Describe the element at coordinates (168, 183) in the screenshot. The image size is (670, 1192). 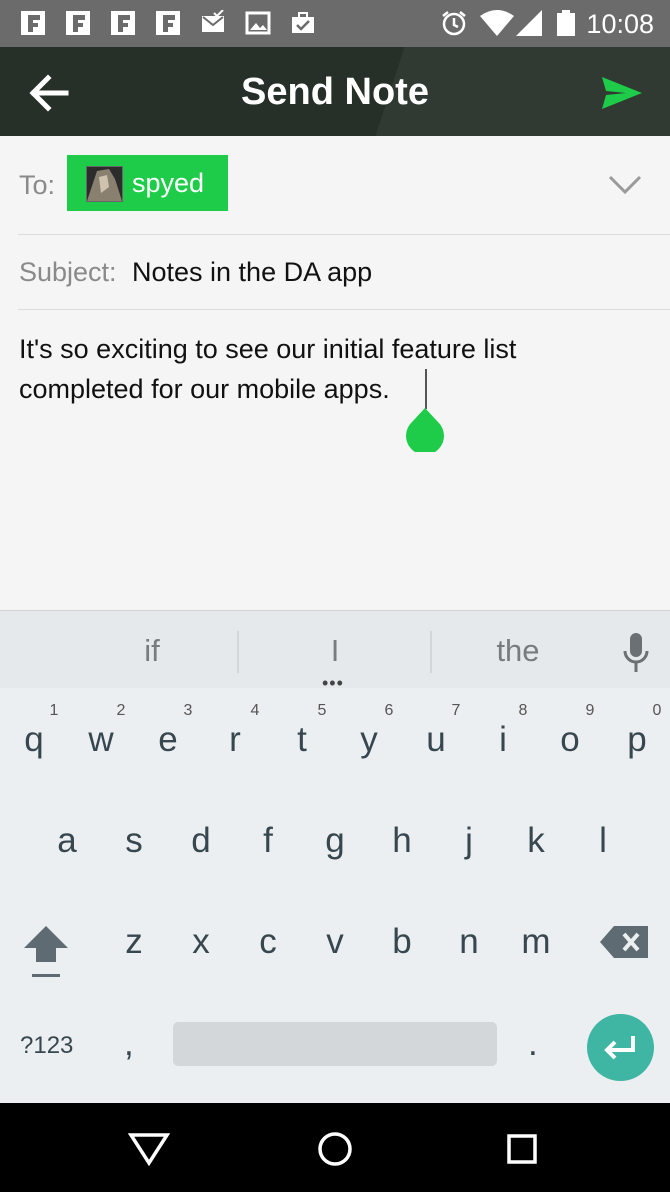
I see `recipient-name: spyed` at that location.